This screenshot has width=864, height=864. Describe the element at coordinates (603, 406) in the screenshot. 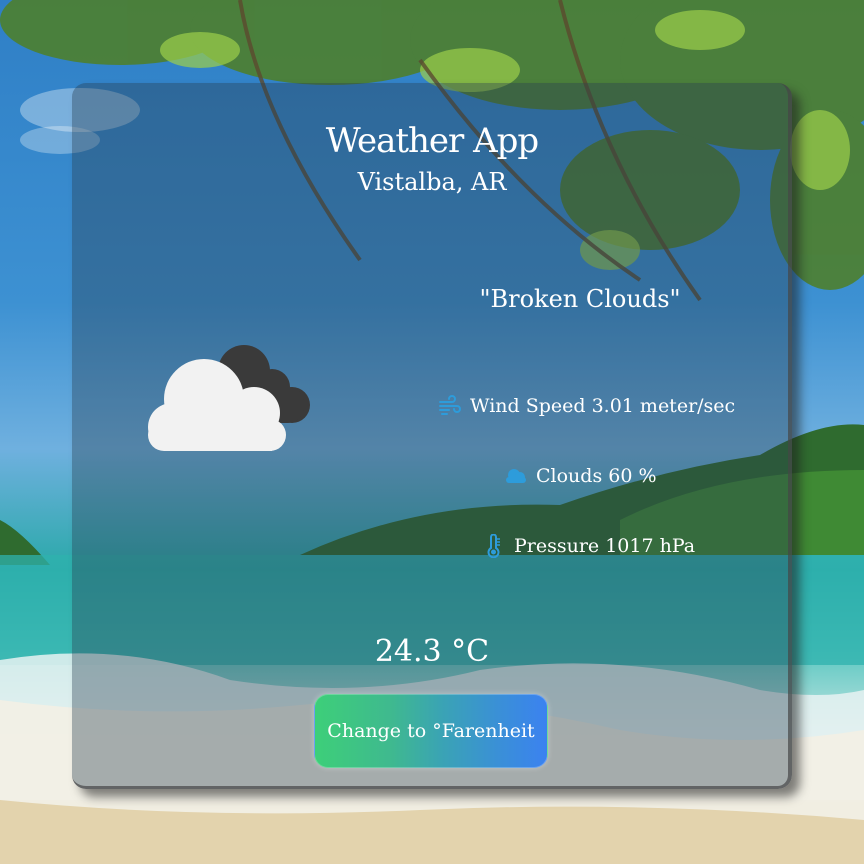

I see `wind-speed-label: Wind Speed 3.01 meter/sec` at that location.